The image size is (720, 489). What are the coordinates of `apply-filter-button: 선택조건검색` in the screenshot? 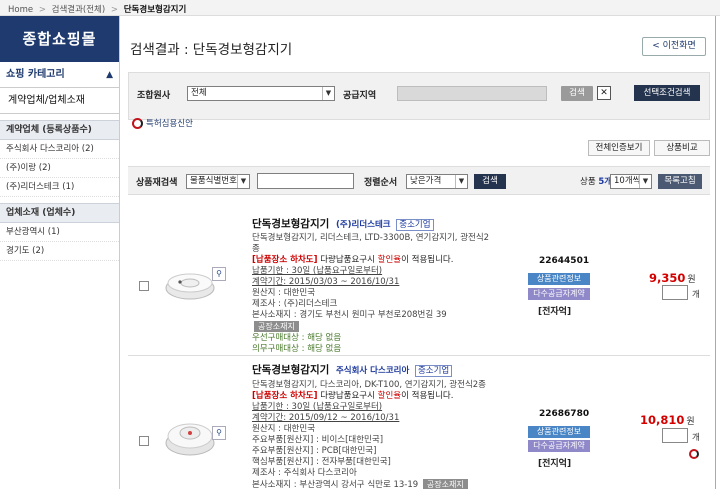 It's located at (667, 93).